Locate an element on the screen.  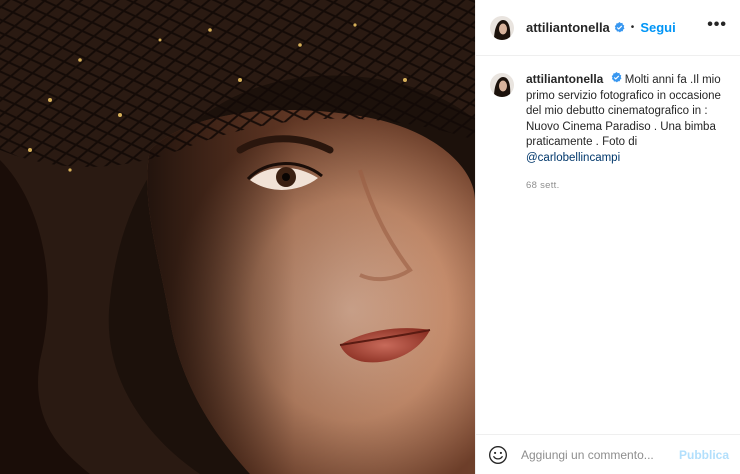
caption-username: attiliantonella is located at coordinates (564, 79).